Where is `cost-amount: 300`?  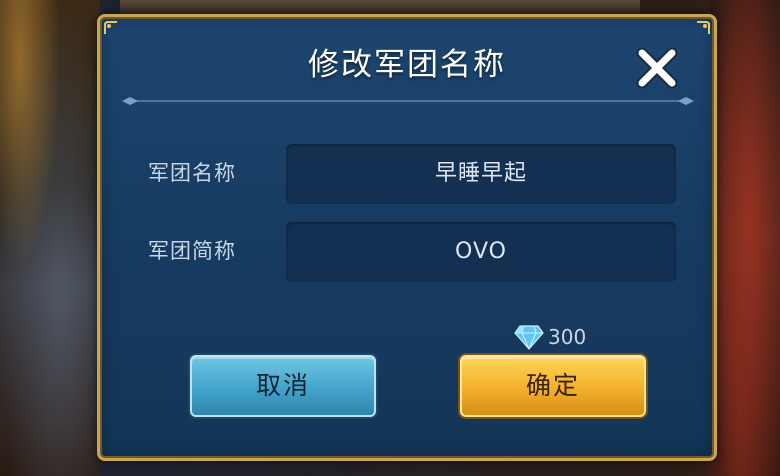 cost-amount: 300 is located at coordinates (567, 337).